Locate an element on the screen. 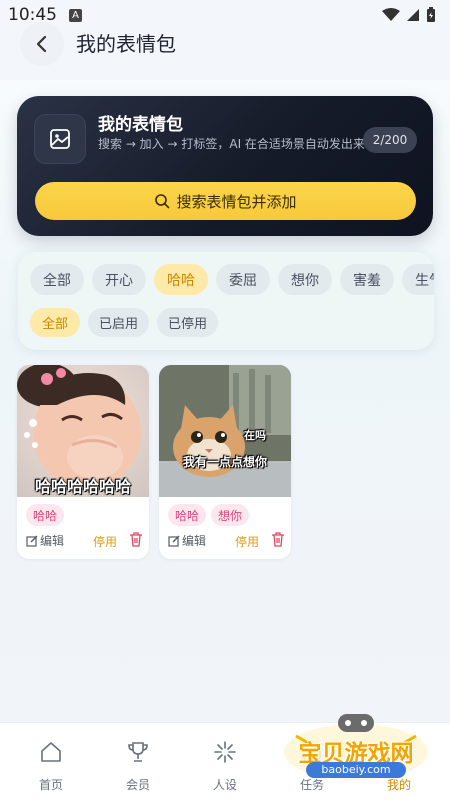  category-chip: 想你 is located at coordinates (305, 279).